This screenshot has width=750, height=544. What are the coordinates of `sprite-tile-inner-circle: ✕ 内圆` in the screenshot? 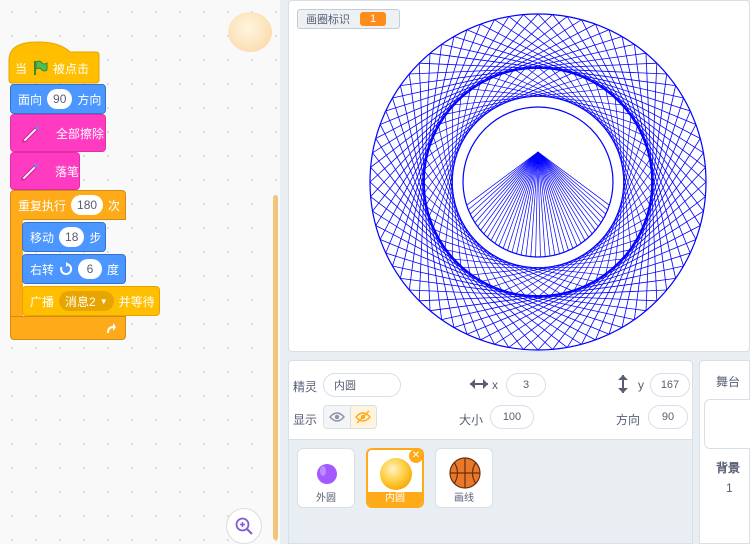 It's located at (395, 478).